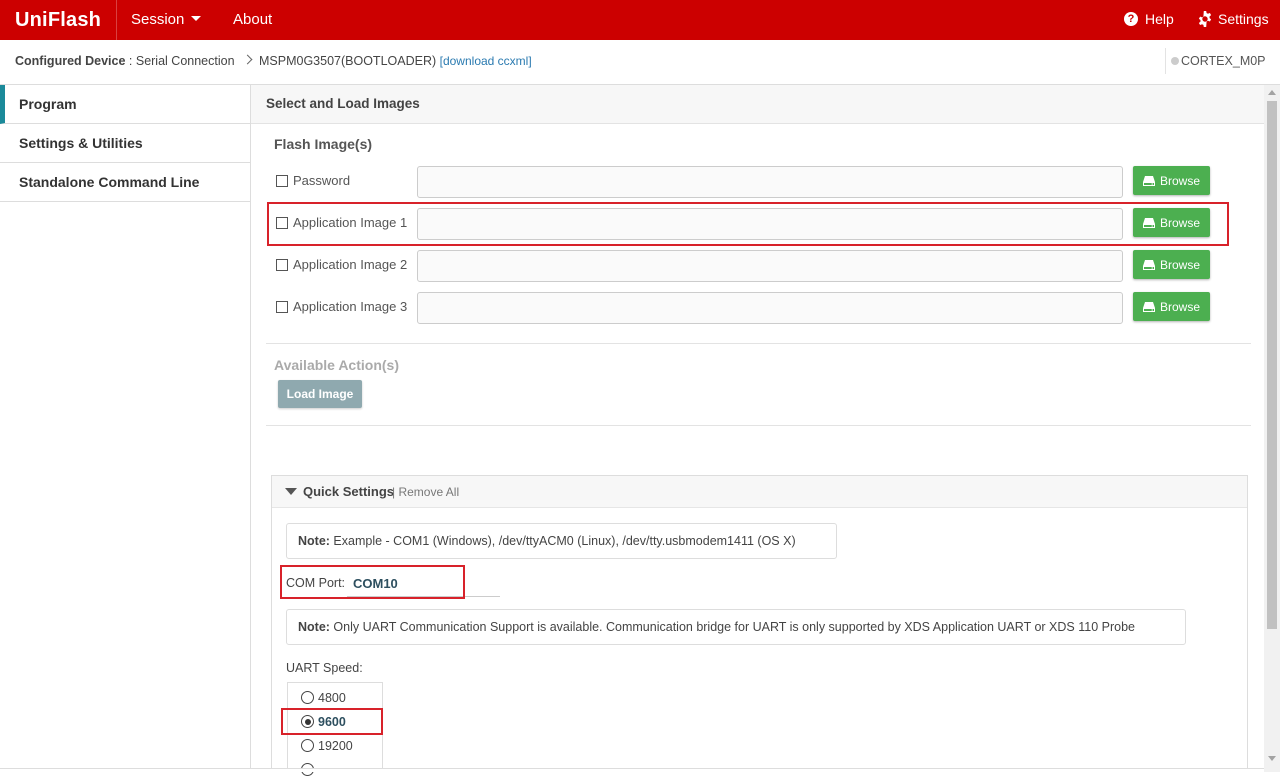 This screenshot has width=1280, height=776. Describe the element at coordinates (116, 20) in the screenshot. I see `brand-divider` at that location.